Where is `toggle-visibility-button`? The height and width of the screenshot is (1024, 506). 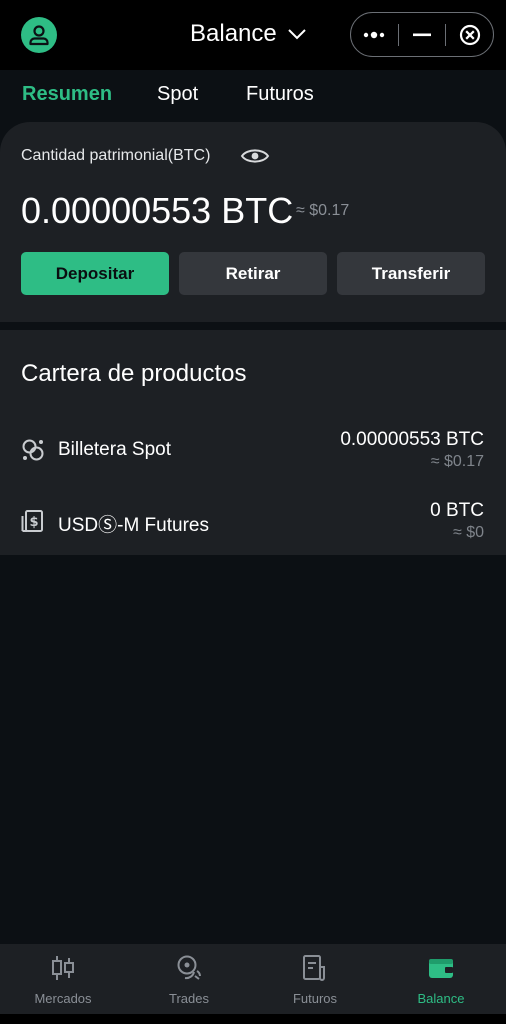 toggle-visibility-button is located at coordinates (255, 158).